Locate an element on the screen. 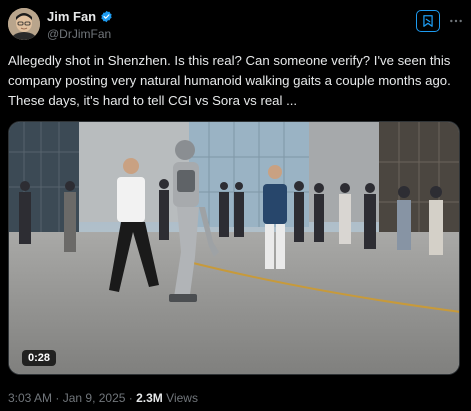 This screenshot has width=471, height=411. author-name: Jim Fan is located at coordinates (71, 16).